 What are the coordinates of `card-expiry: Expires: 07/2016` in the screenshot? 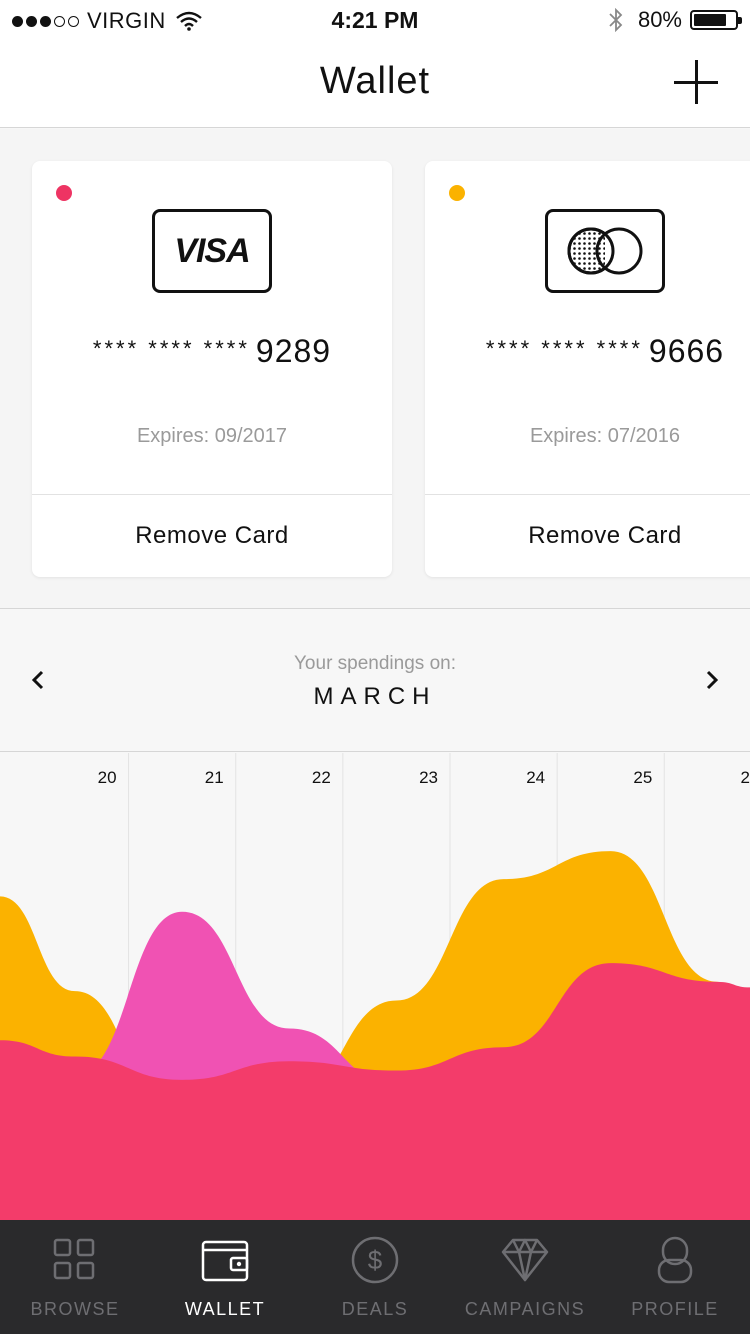 It's located at (605, 436).